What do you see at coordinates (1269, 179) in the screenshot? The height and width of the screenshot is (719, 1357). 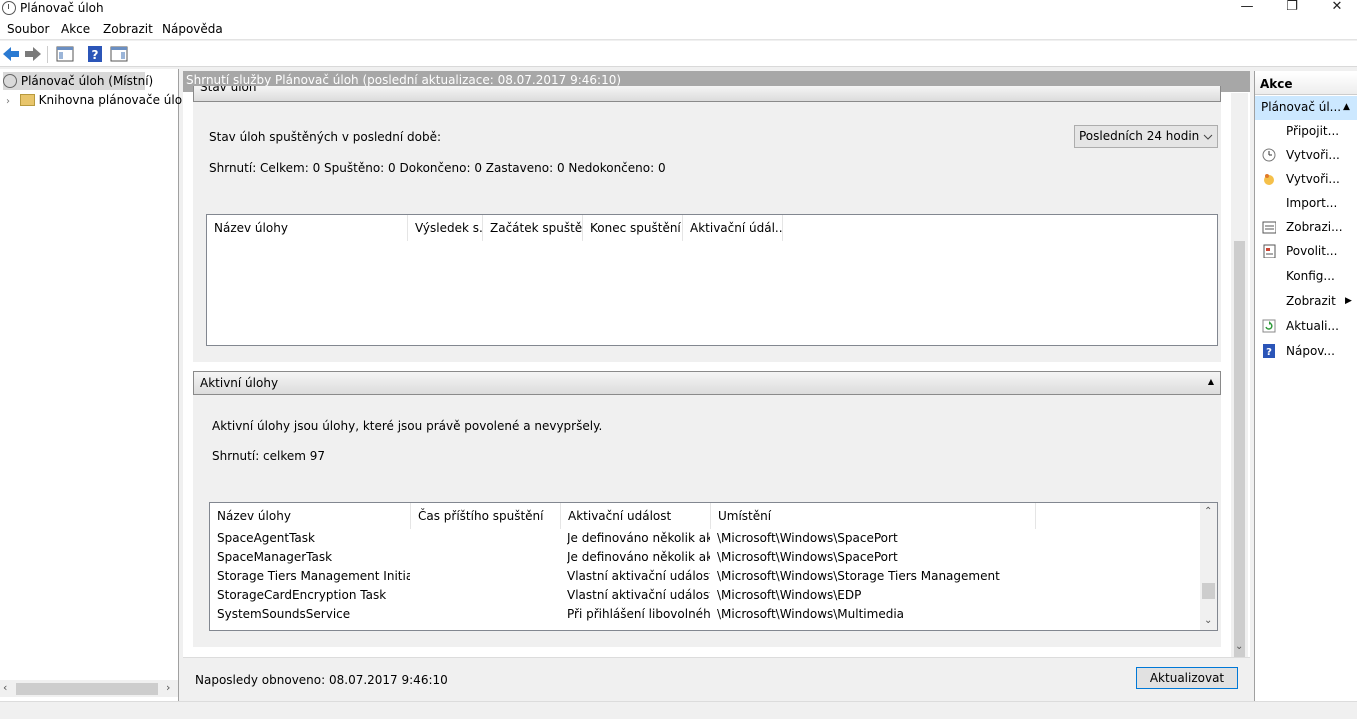 I see `task-create-icon` at bounding box center [1269, 179].